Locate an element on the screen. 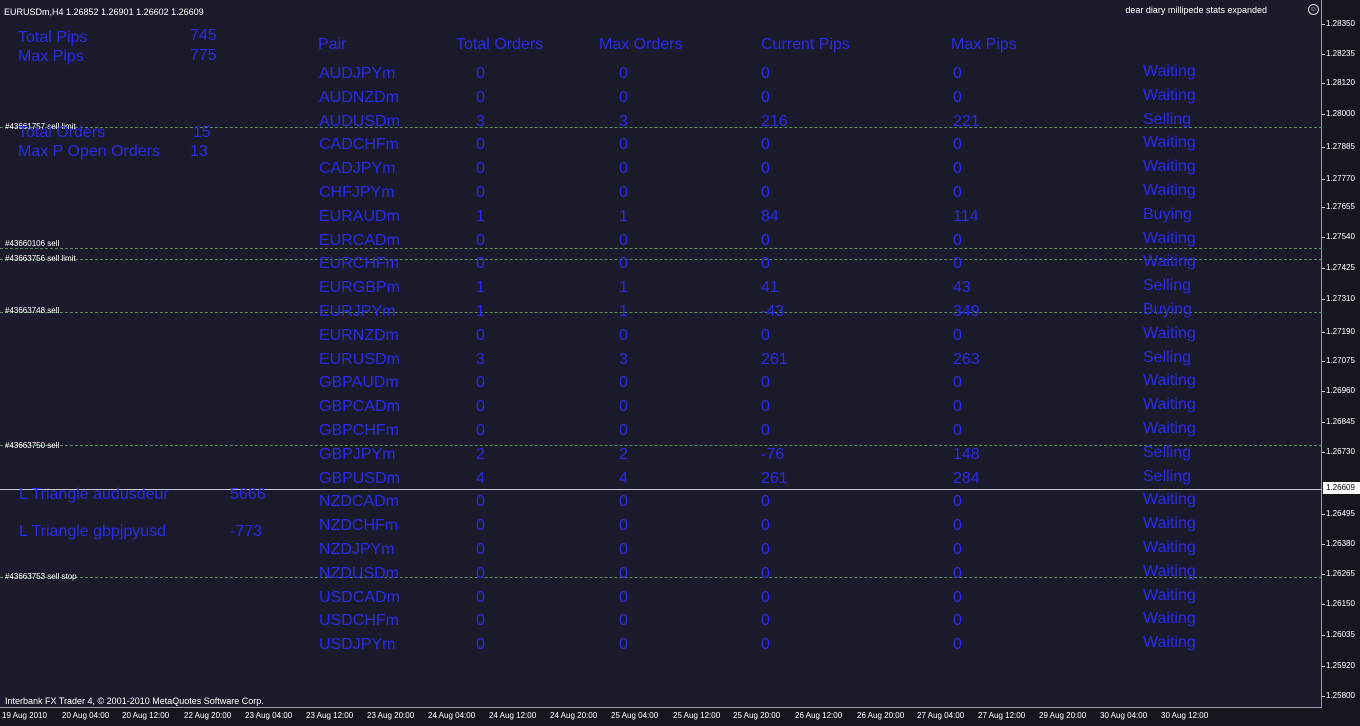 The image size is (1360, 726). cell-pair: NZDUSDm is located at coordinates (359, 573).